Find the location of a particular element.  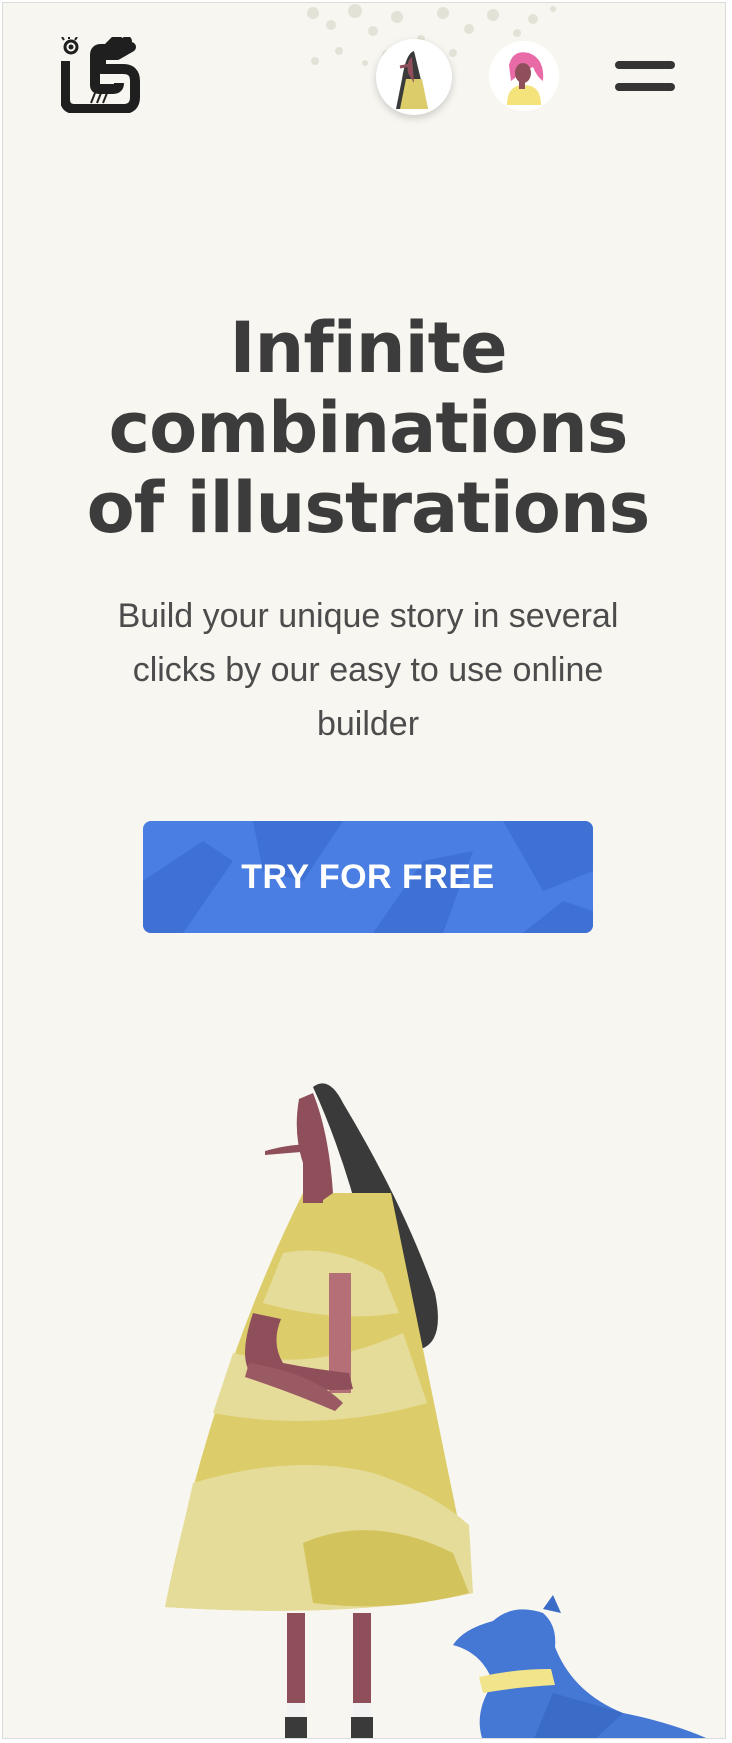

hamburger-menu-icon is located at coordinates (645, 65).